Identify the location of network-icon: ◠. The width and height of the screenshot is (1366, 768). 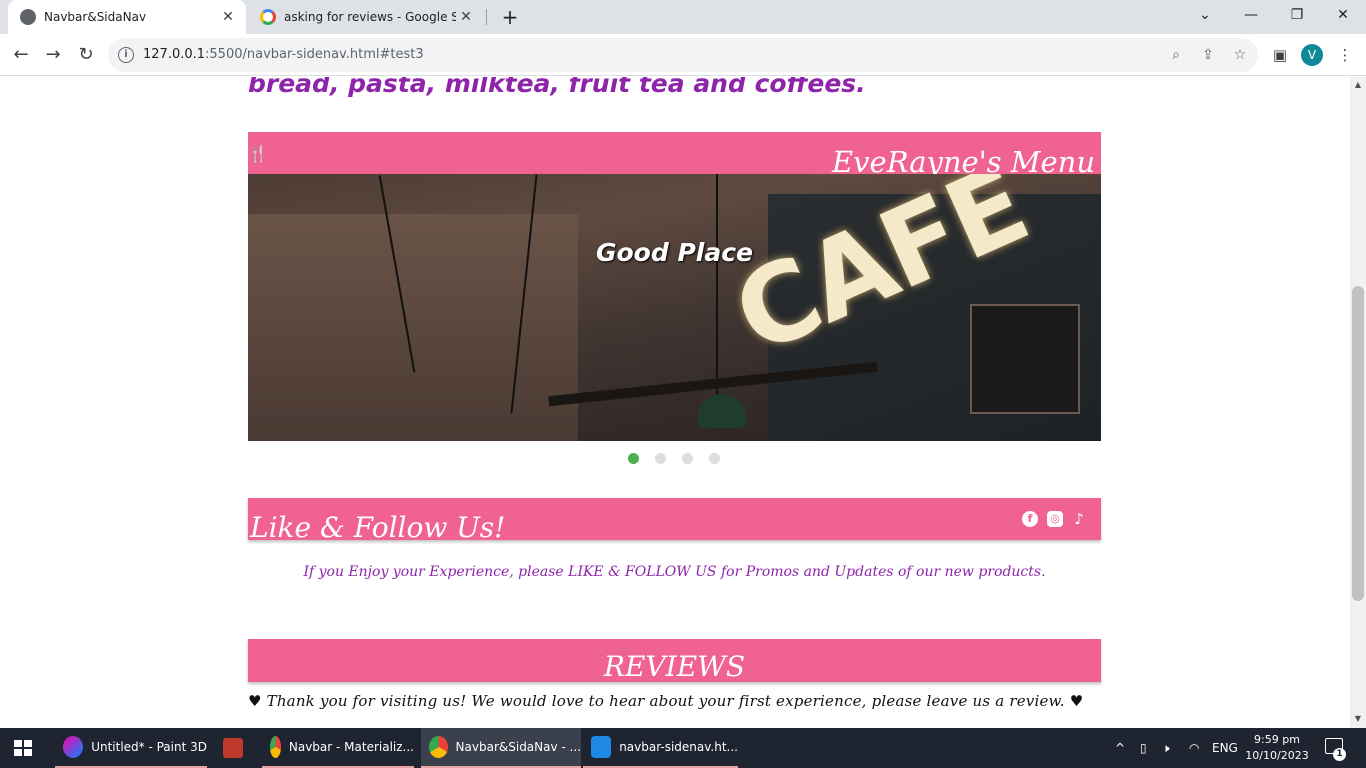
(1194, 748).